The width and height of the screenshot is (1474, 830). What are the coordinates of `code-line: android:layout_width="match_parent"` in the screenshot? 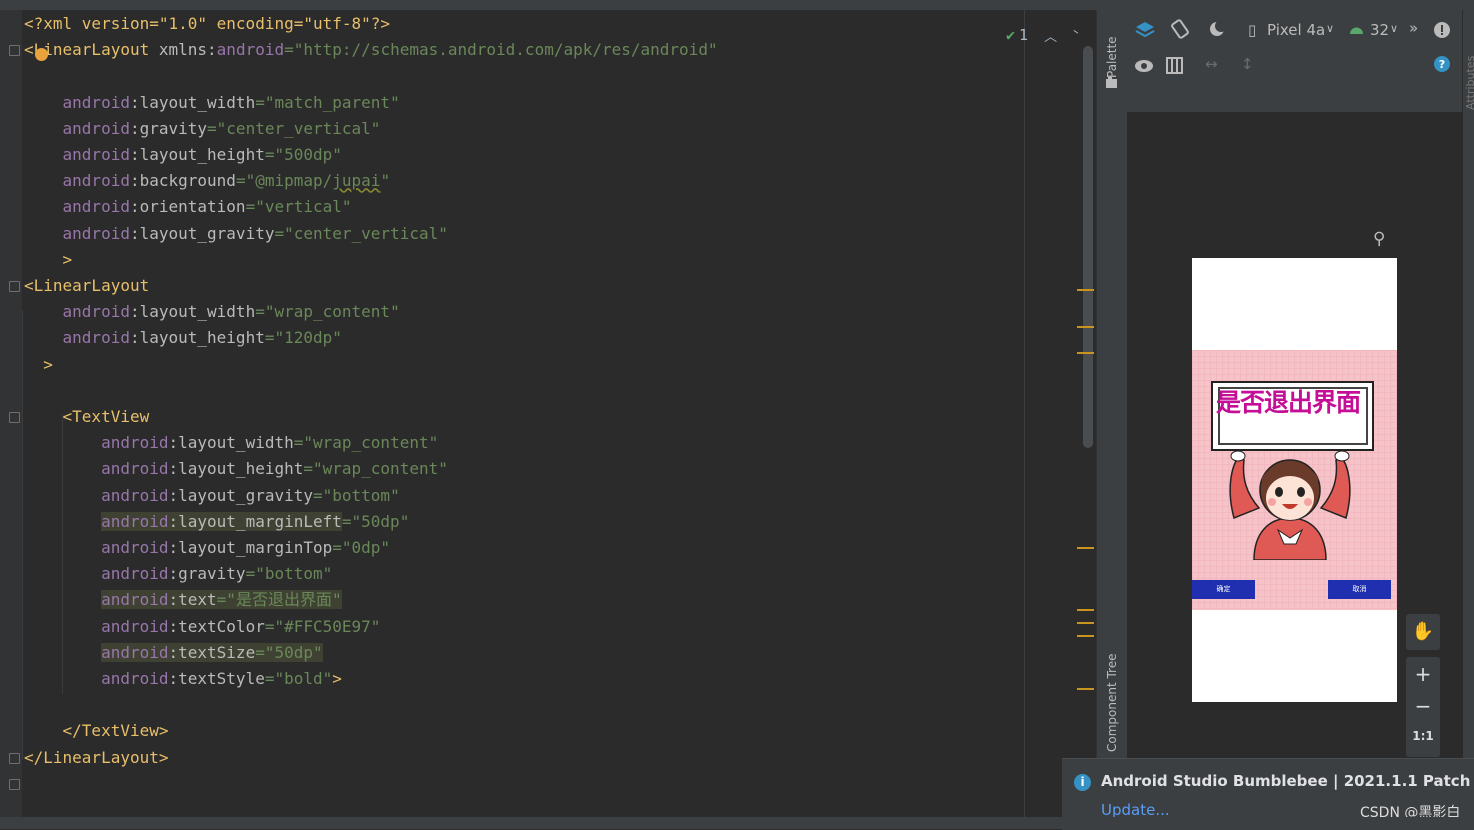 It's located at (212, 103).